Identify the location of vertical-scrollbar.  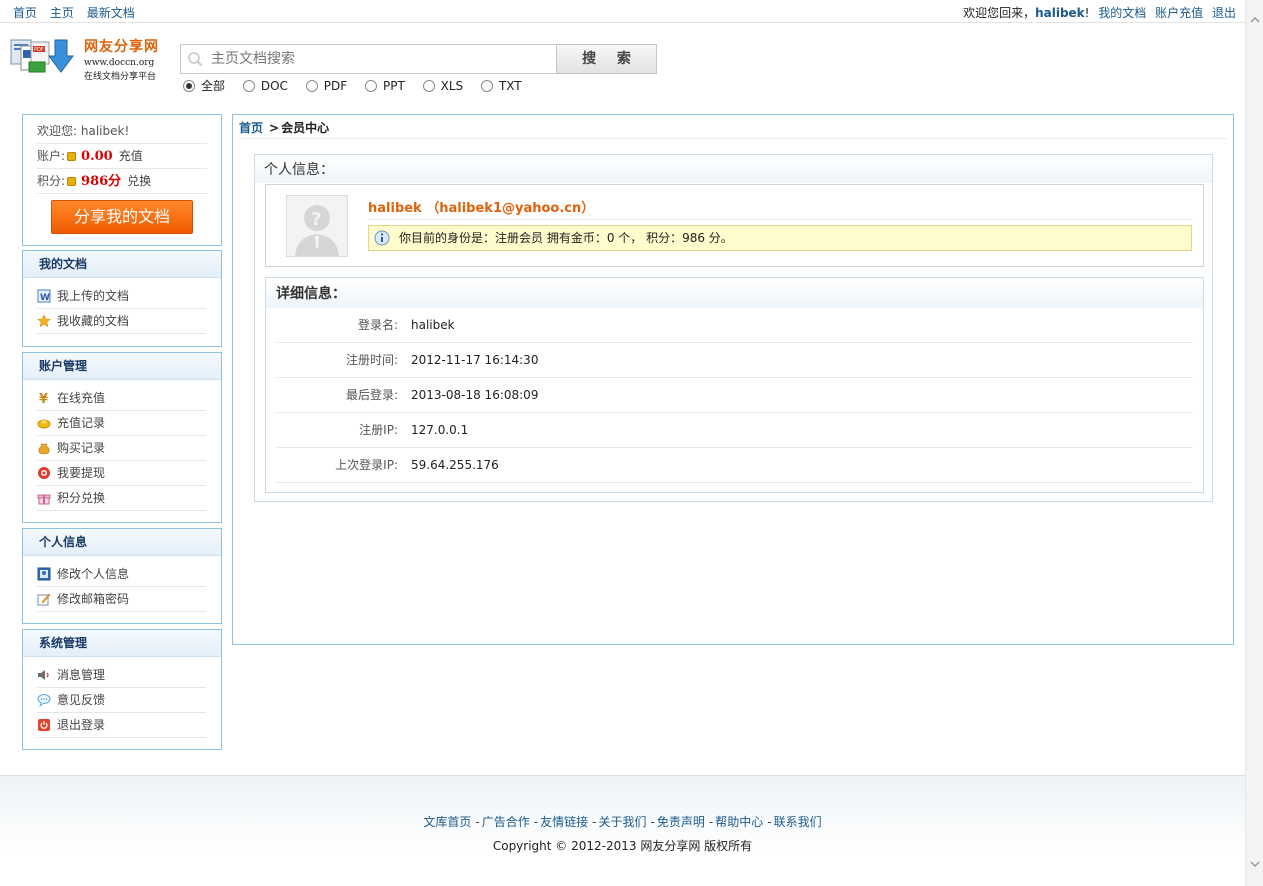
(1254, 443).